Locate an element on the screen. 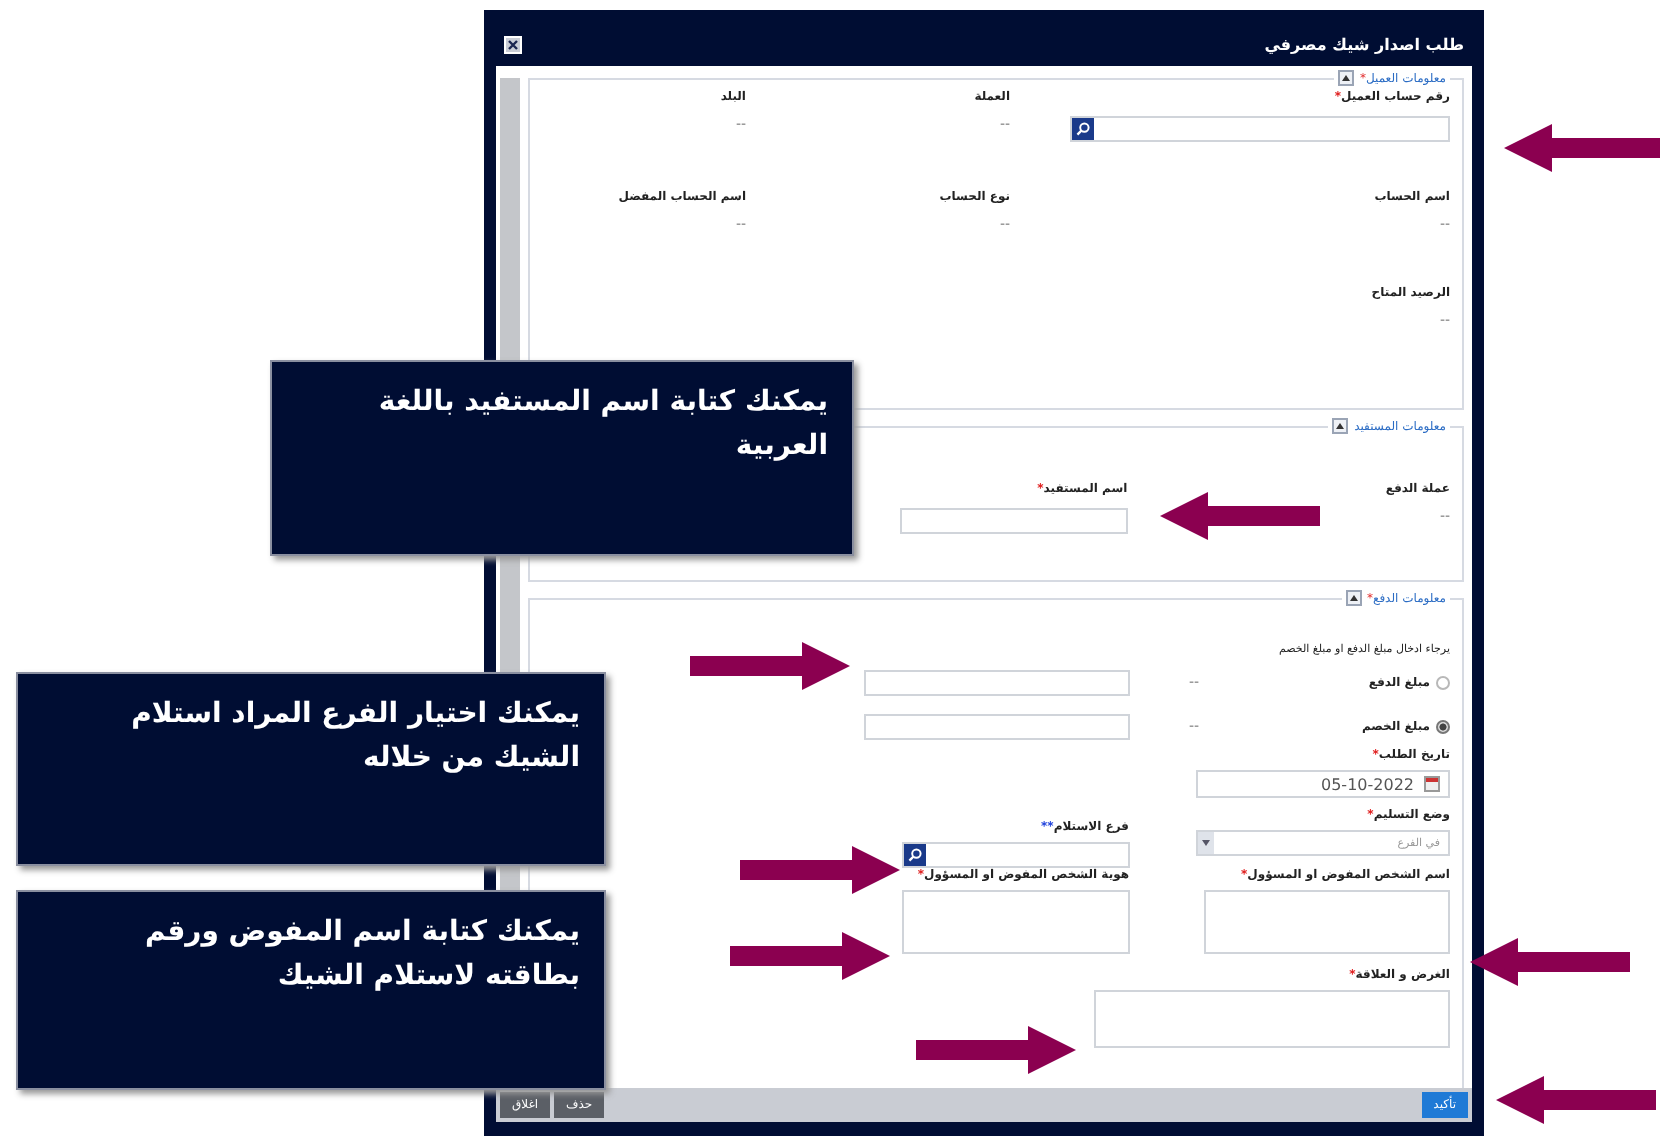 The image size is (1660, 1142). dropdown-icon is located at coordinates (1206, 843).